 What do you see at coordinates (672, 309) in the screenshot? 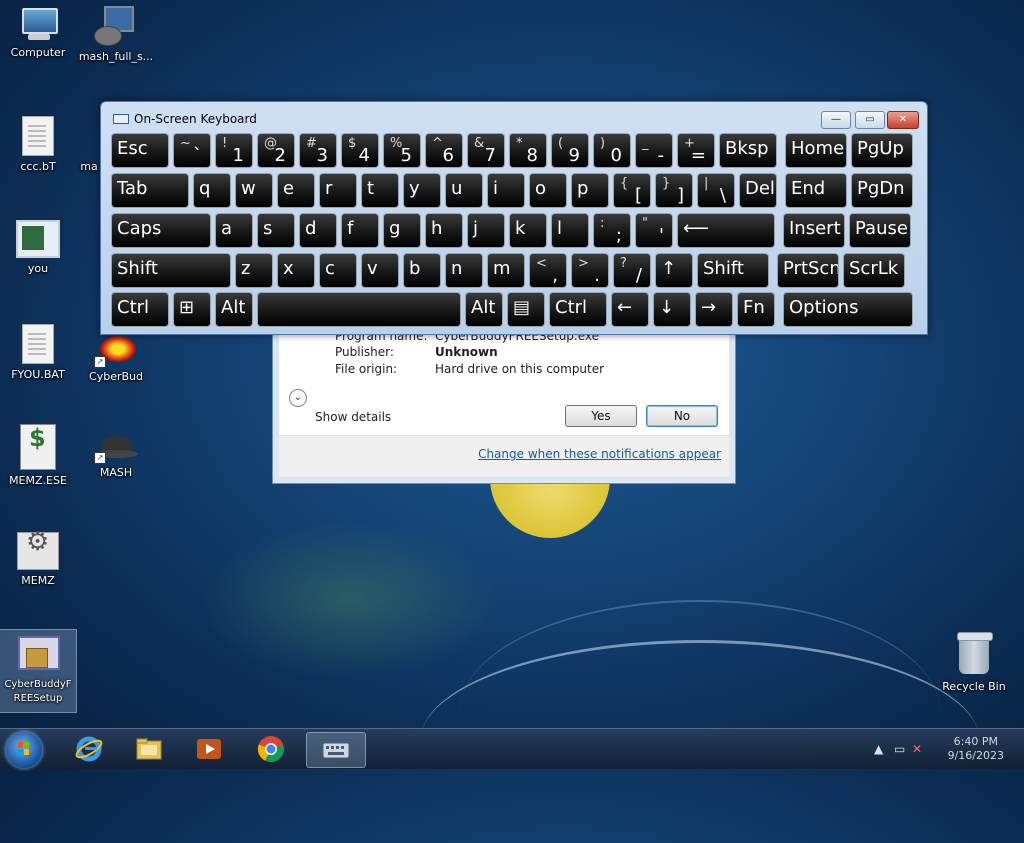
I see `key-down-arrow: ↓` at bounding box center [672, 309].